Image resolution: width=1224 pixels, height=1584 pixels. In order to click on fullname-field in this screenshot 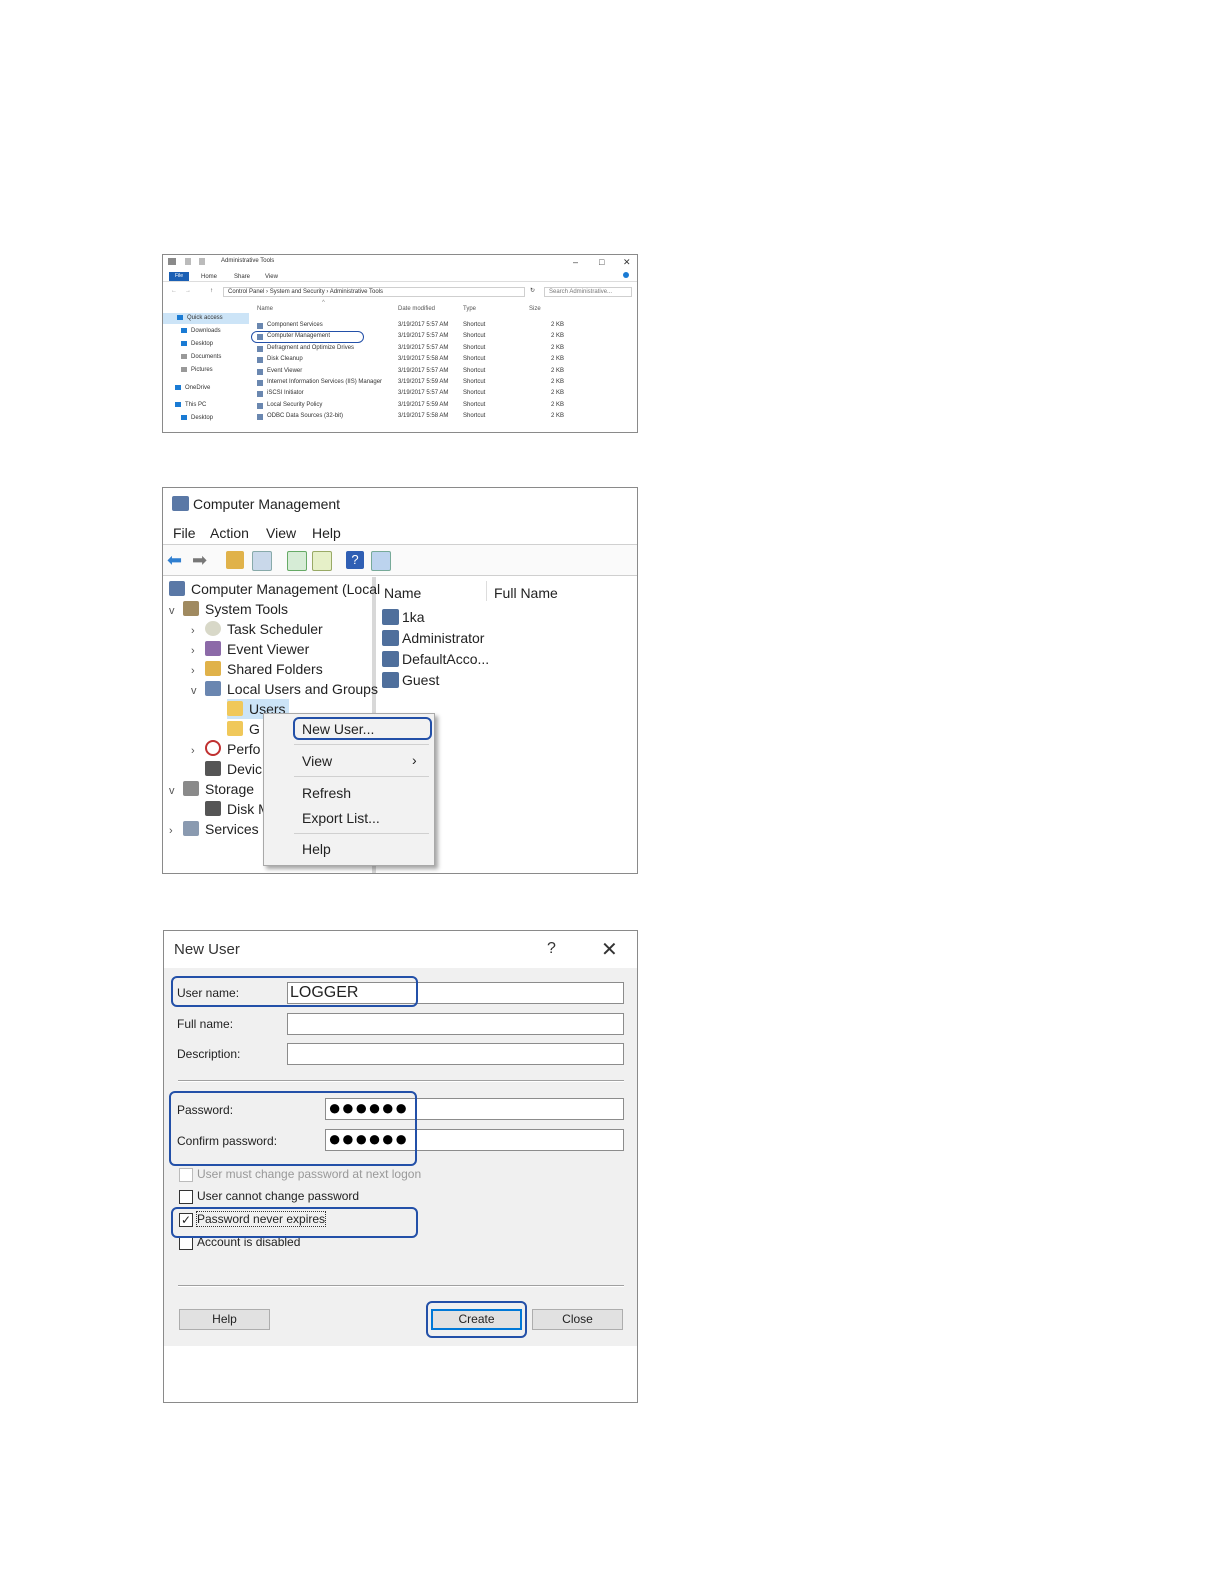, I will do `click(455, 1024)`.